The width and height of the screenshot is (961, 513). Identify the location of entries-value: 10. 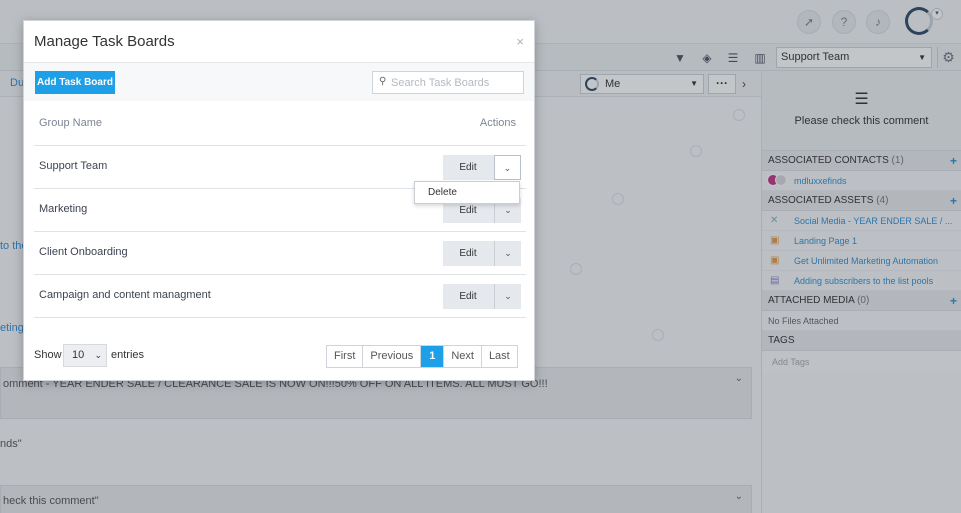
(78, 355).